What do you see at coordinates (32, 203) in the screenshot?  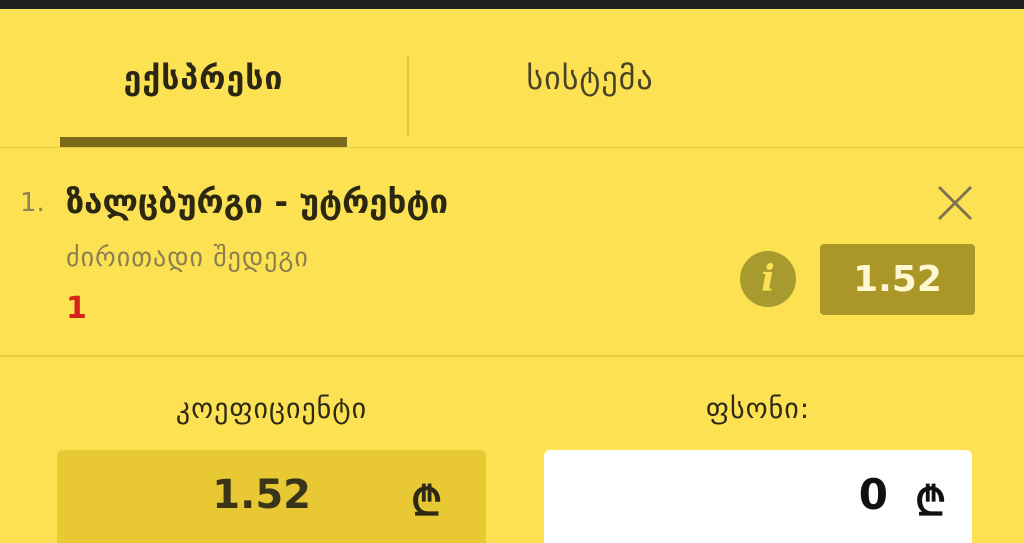 I see `bet-number: 1.` at bounding box center [32, 203].